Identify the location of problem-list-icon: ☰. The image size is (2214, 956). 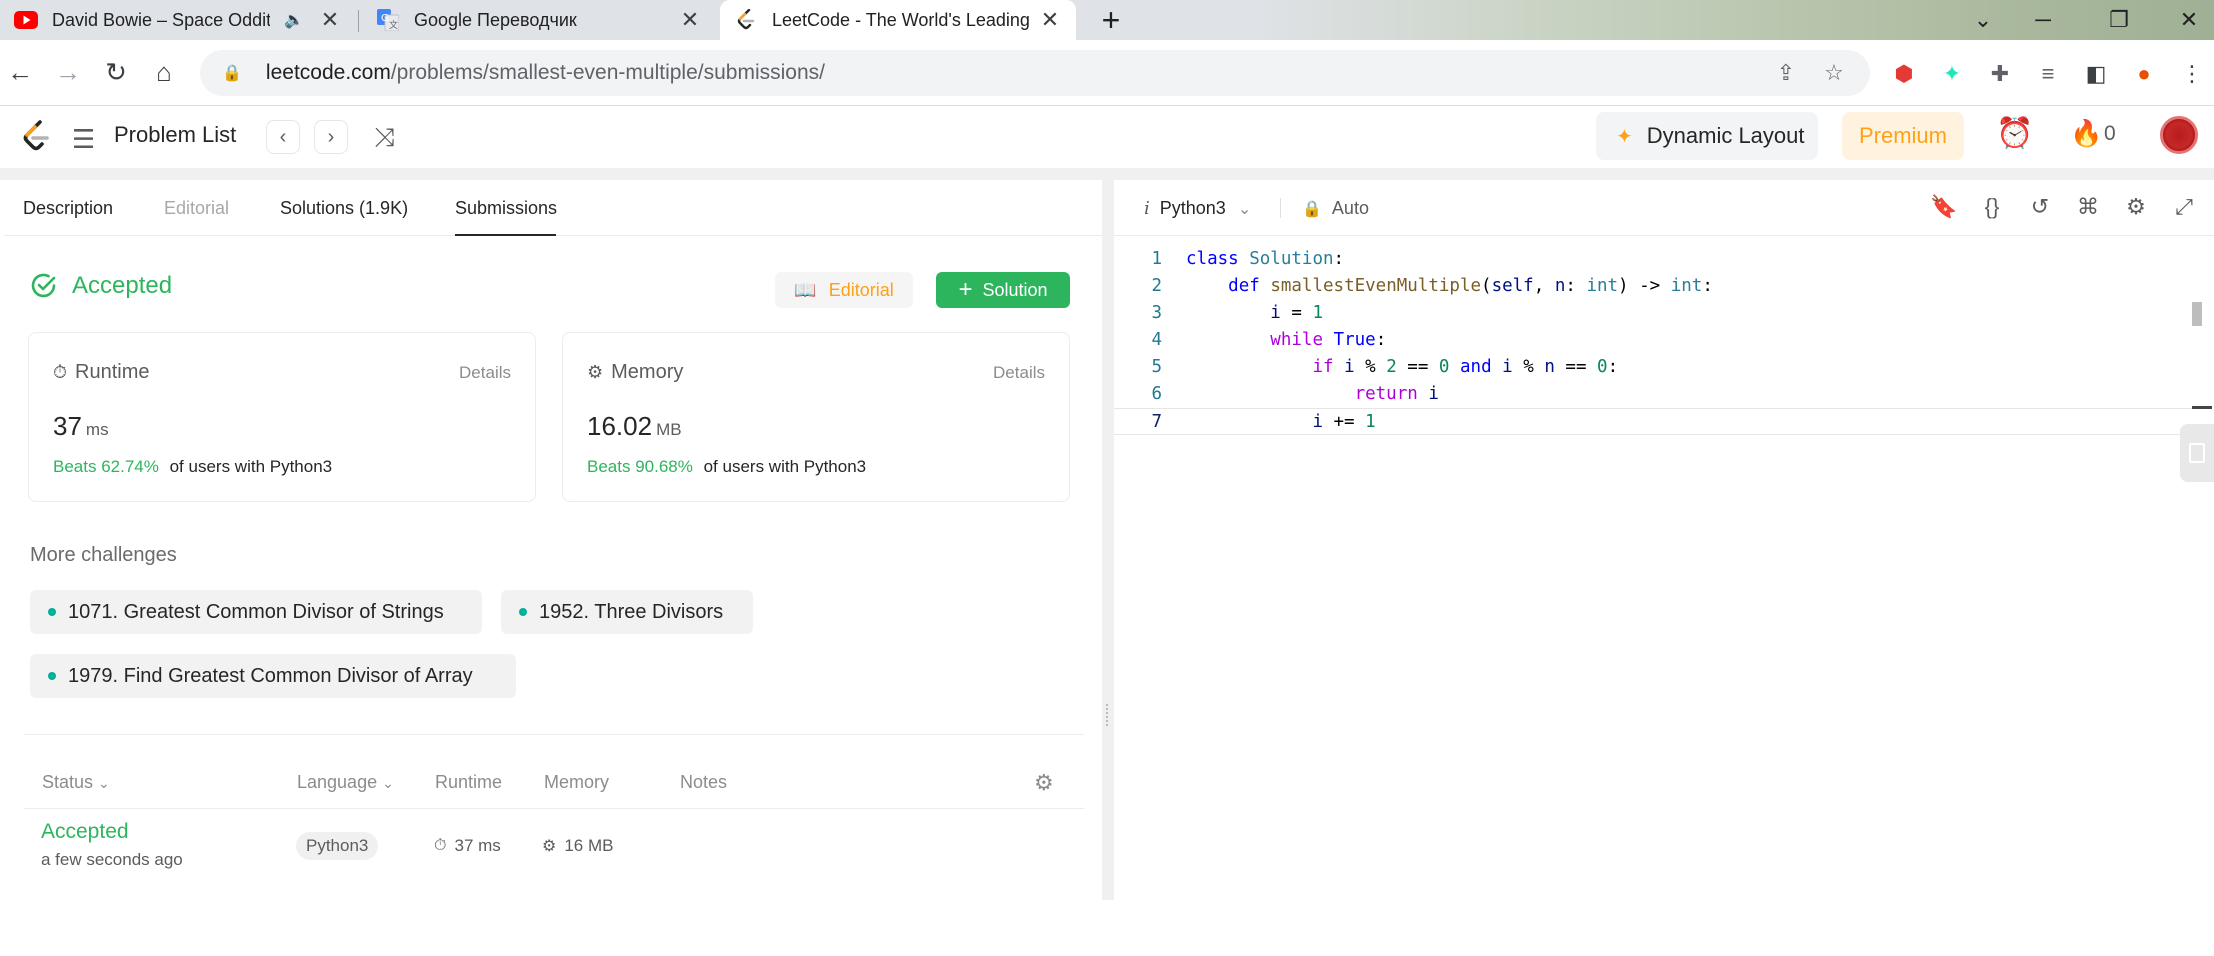
(83, 139).